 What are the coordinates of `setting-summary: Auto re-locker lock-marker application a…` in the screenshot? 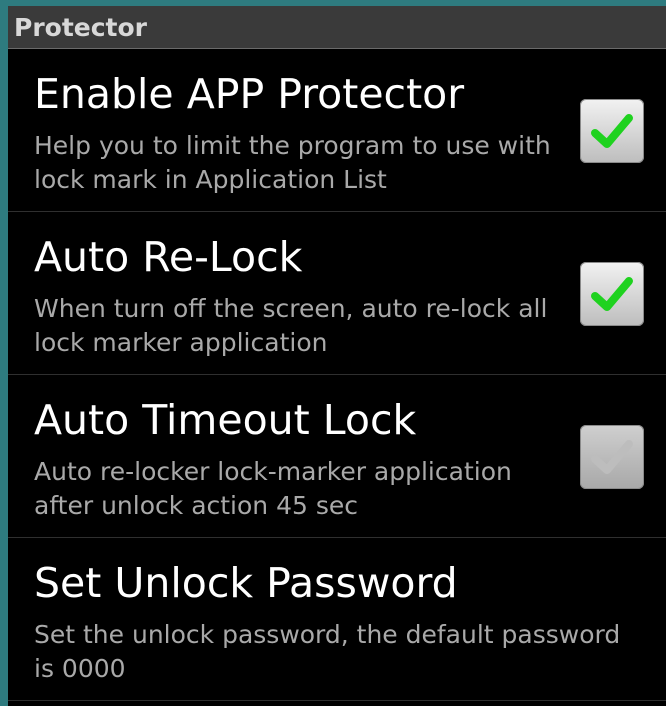 It's located at (273, 488).